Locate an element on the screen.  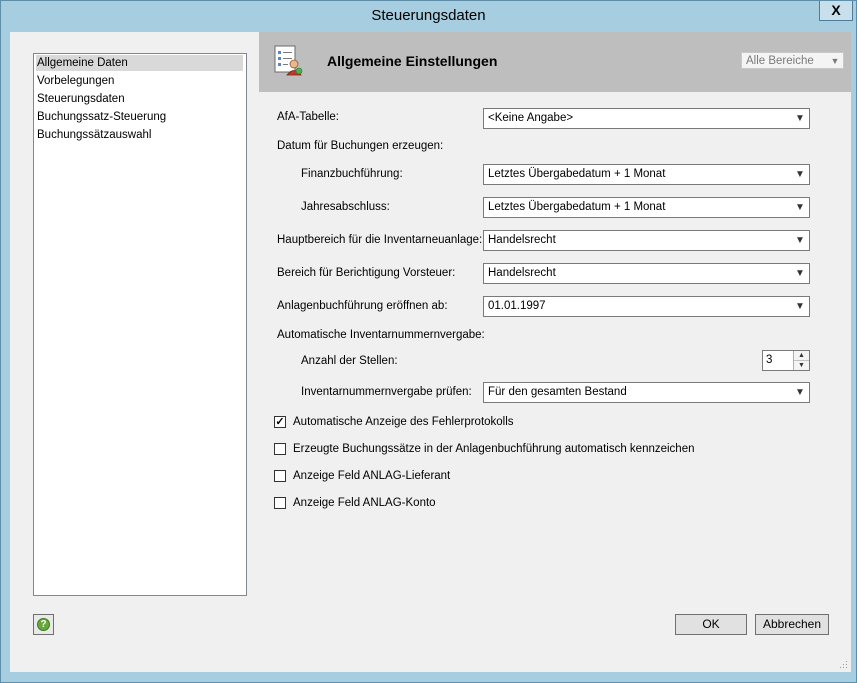
pruefen-select: Für den gesamten Bestand ▼ is located at coordinates (646, 392).